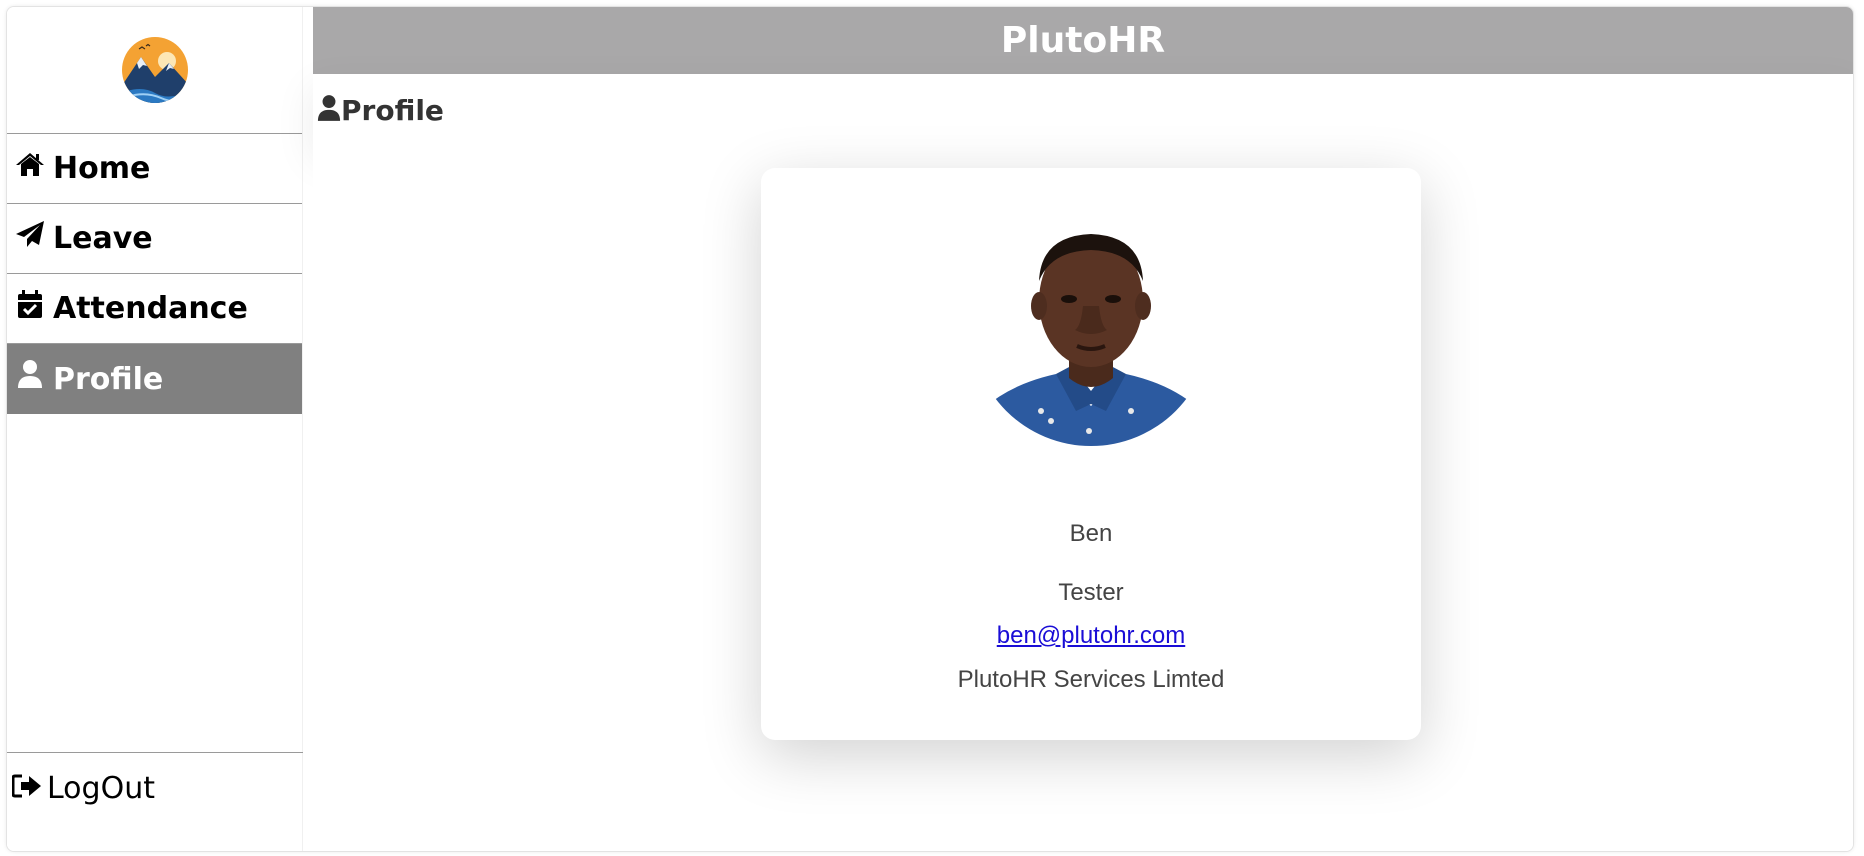  What do you see at coordinates (108, 379) in the screenshot?
I see `sidebar-item-label: Profile` at bounding box center [108, 379].